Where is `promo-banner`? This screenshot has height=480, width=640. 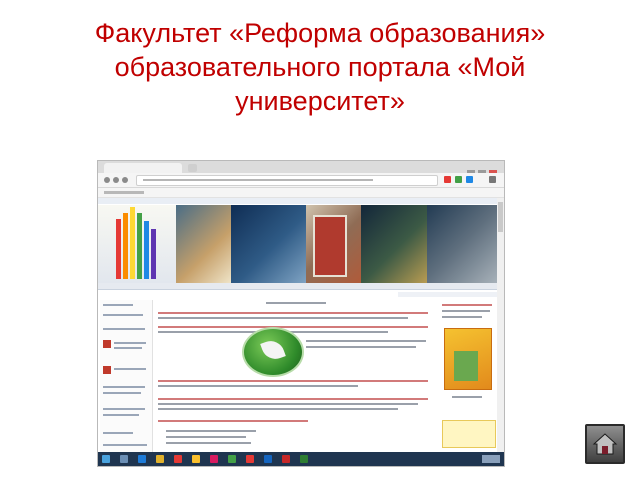 promo-banner is located at coordinates (469, 434).